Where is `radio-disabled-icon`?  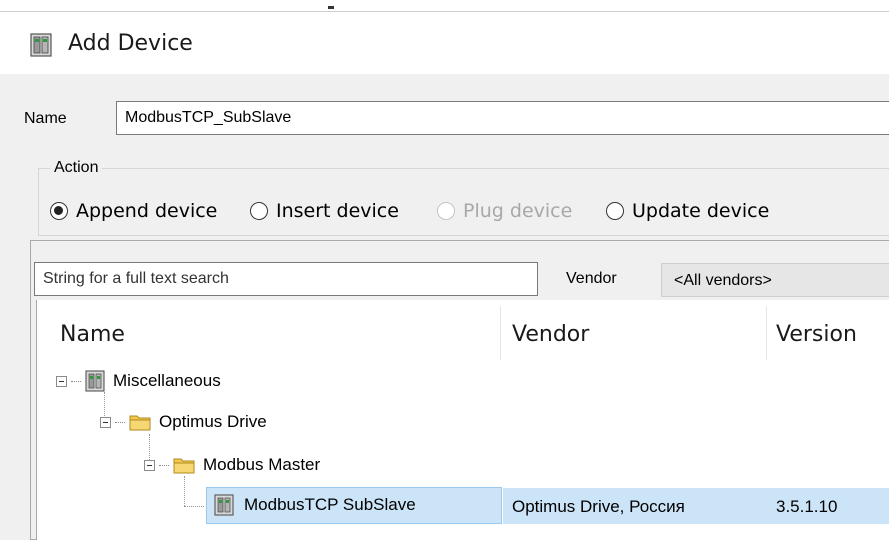 radio-disabled-icon is located at coordinates (446, 211).